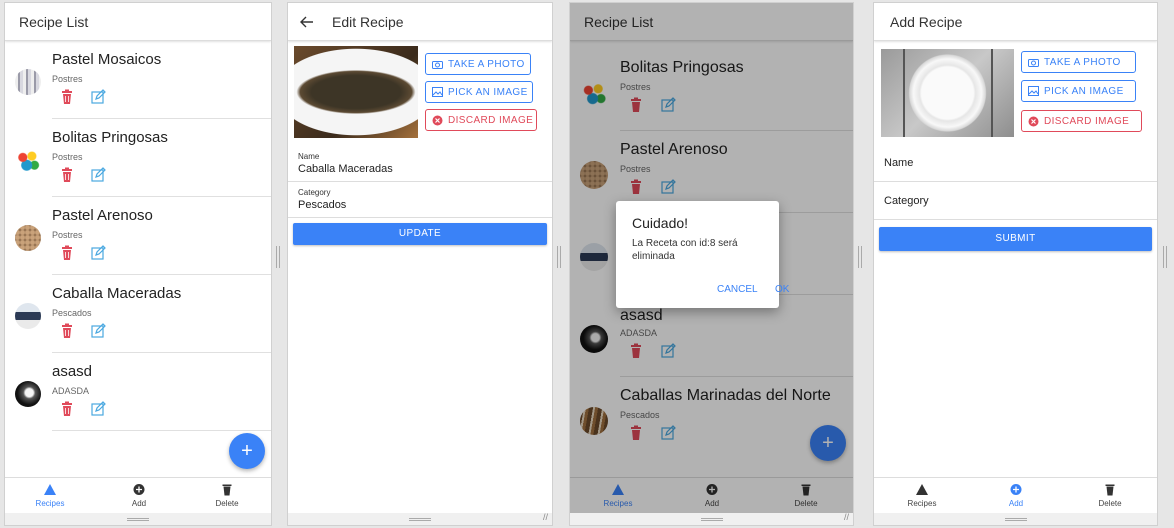  I want to click on tab-label: Add, so click(139, 503).